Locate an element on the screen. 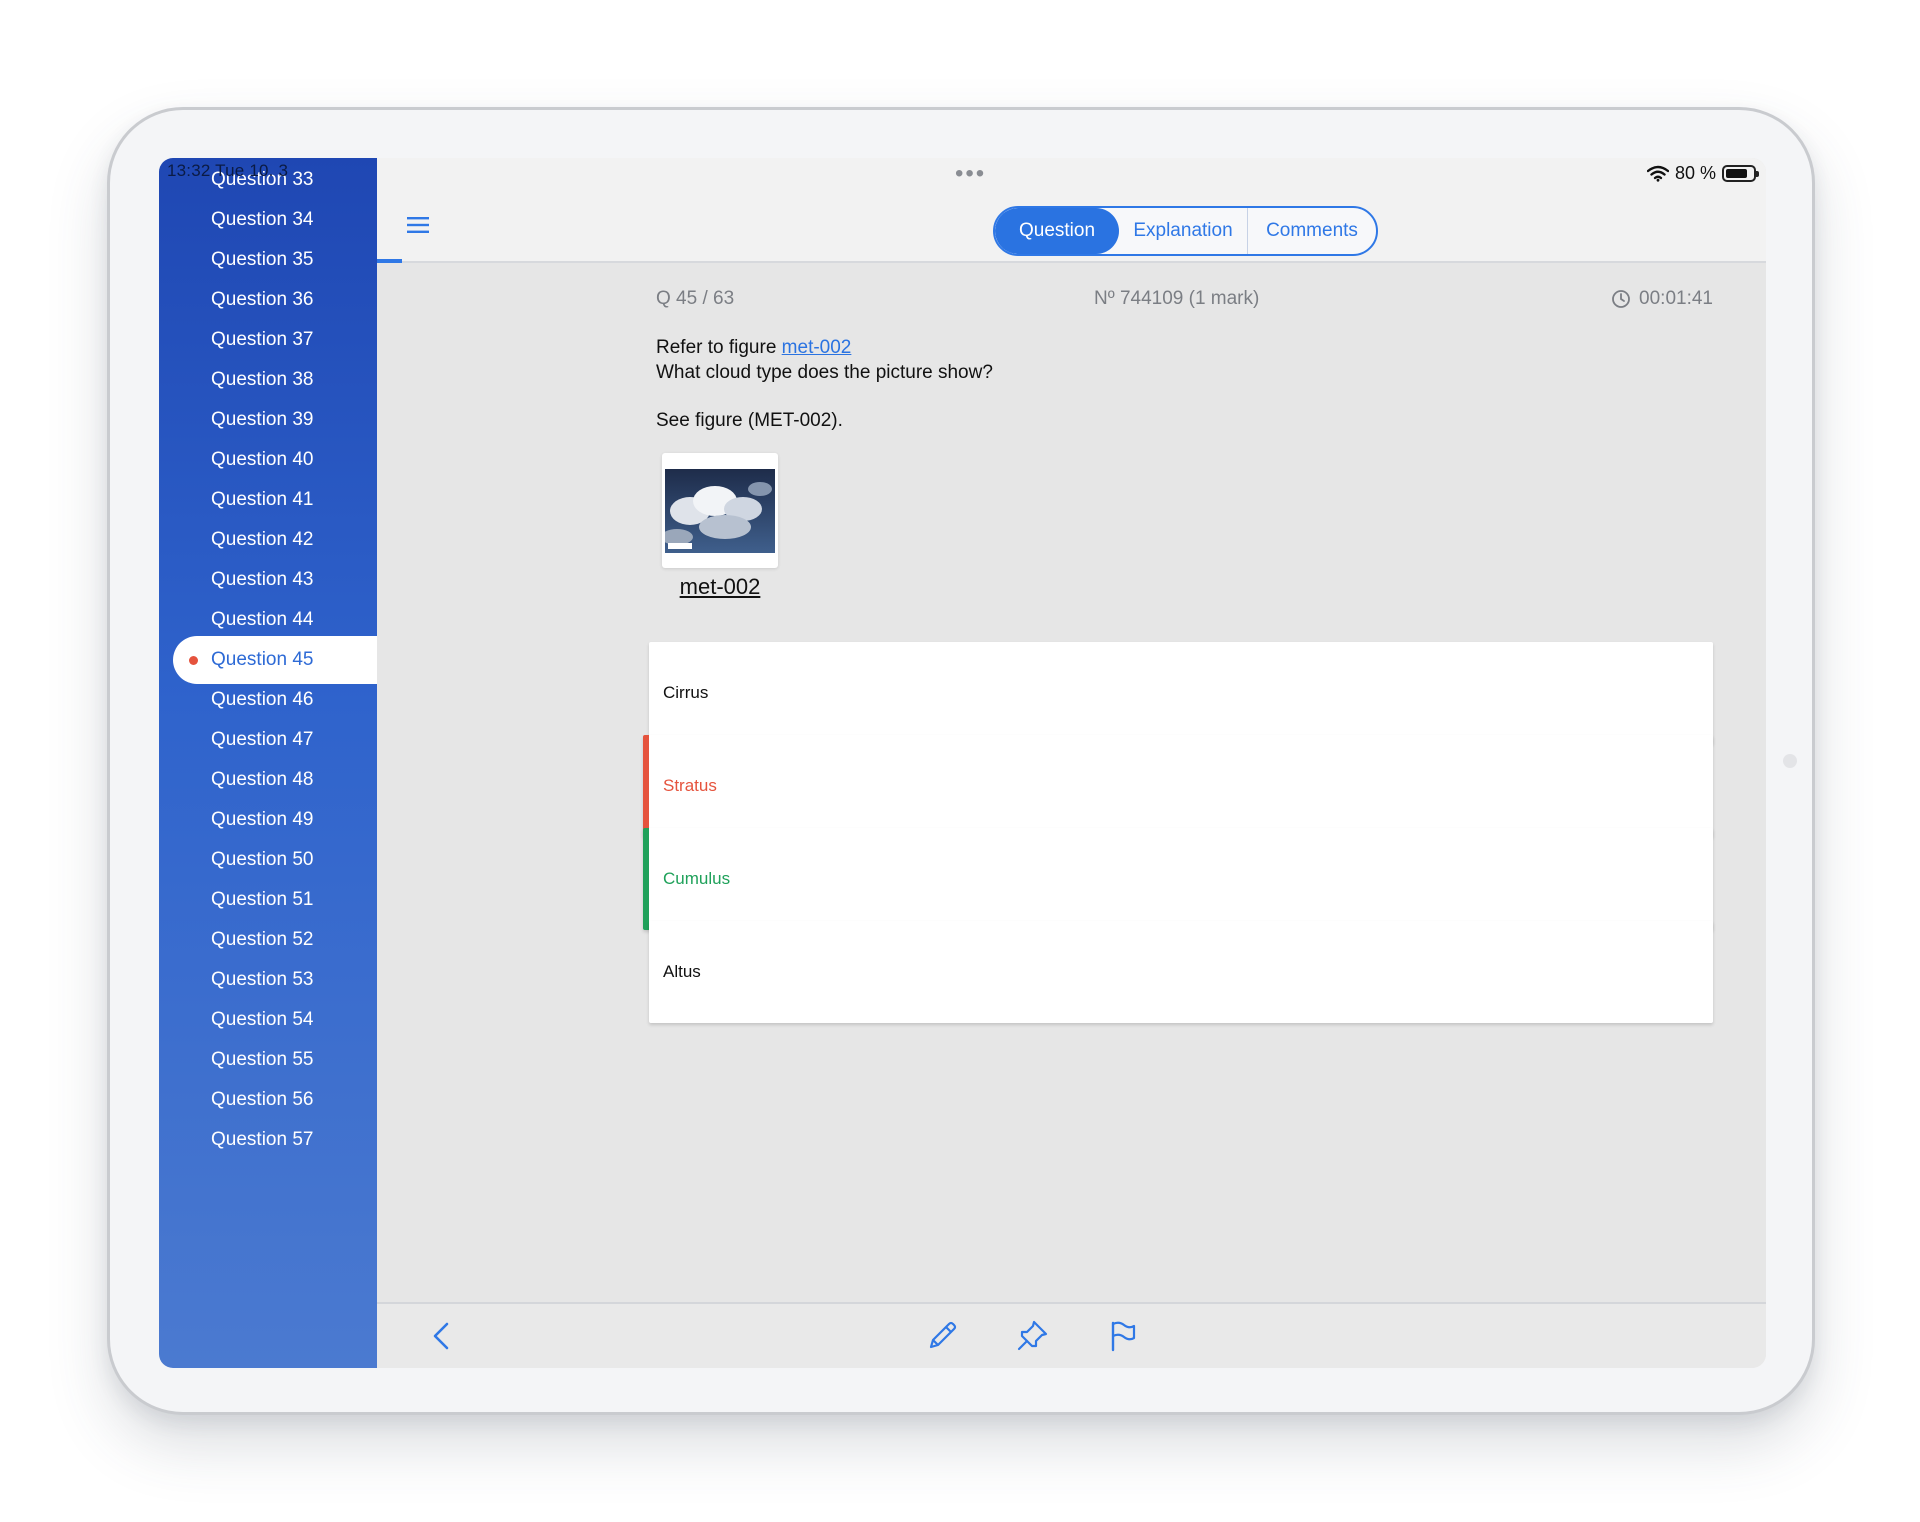 This screenshot has width=1920, height=1522. more-dots-icon: ••• is located at coordinates (970, 174).